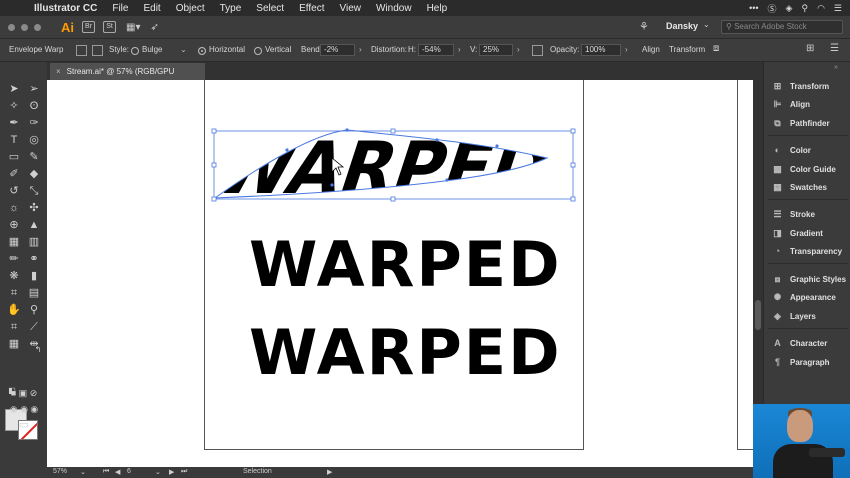  Describe the element at coordinates (202, 51) in the screenshot. I see `horizontal-radio` at that location.